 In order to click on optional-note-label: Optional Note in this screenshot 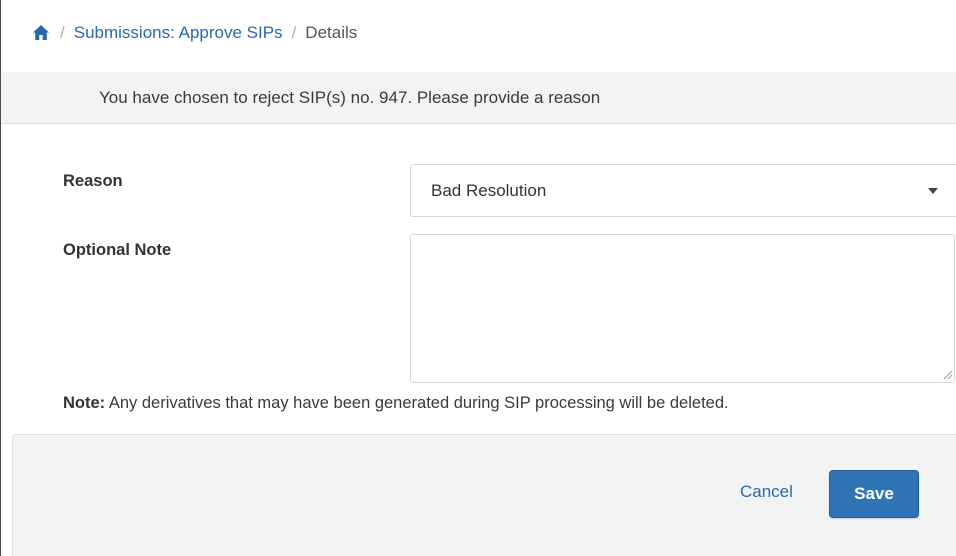, I will do `click(117, 250)`.